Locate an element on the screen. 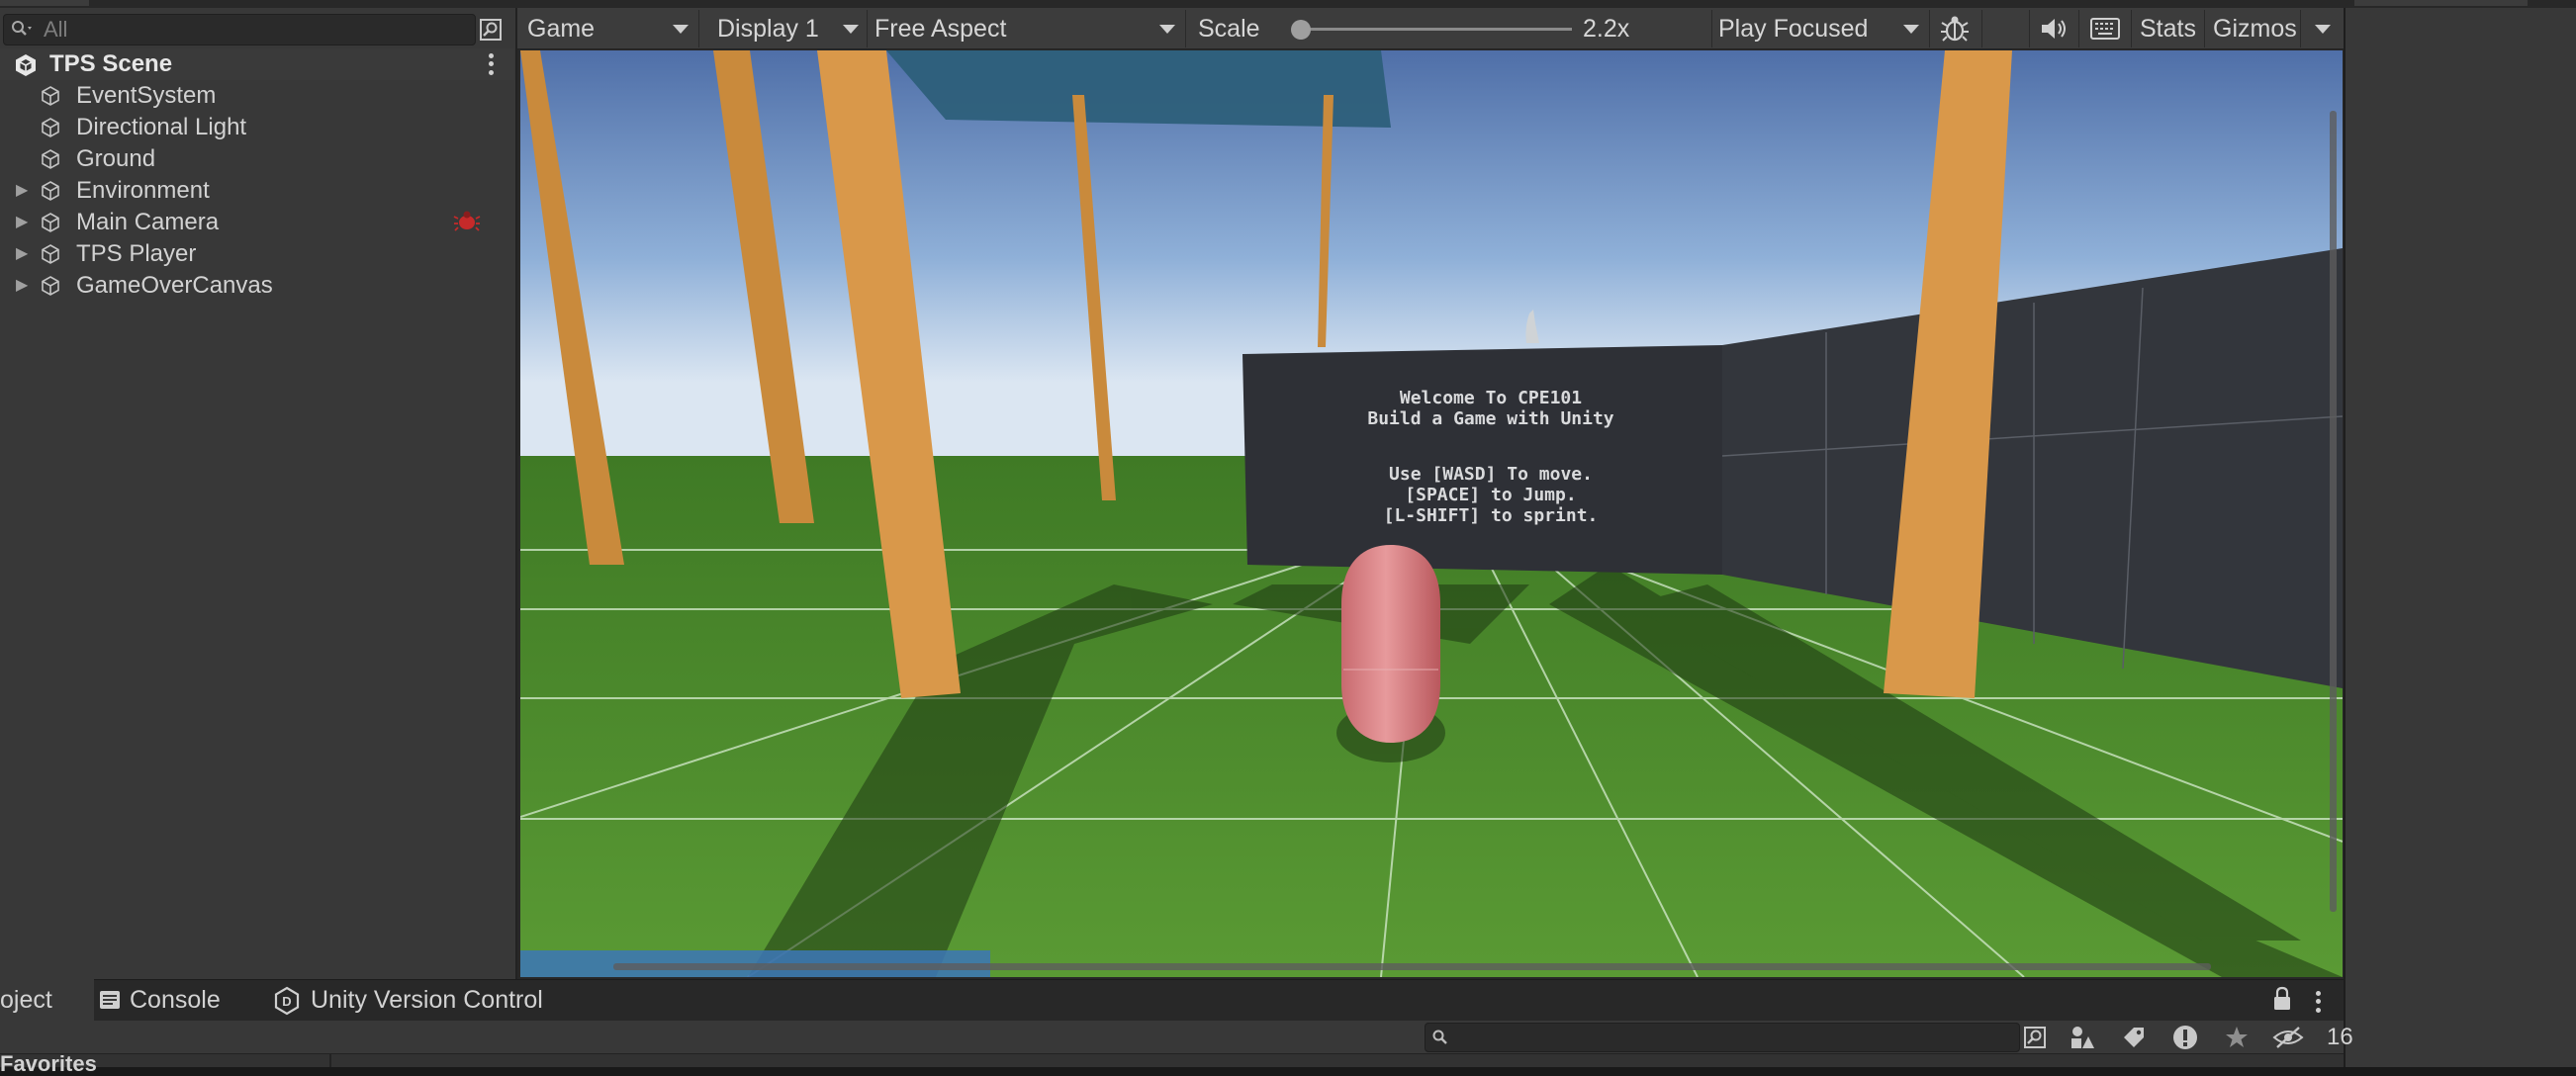 This screenshot has width=2576, height=1076. inspector-panel is located at coordinates (2460, 533).